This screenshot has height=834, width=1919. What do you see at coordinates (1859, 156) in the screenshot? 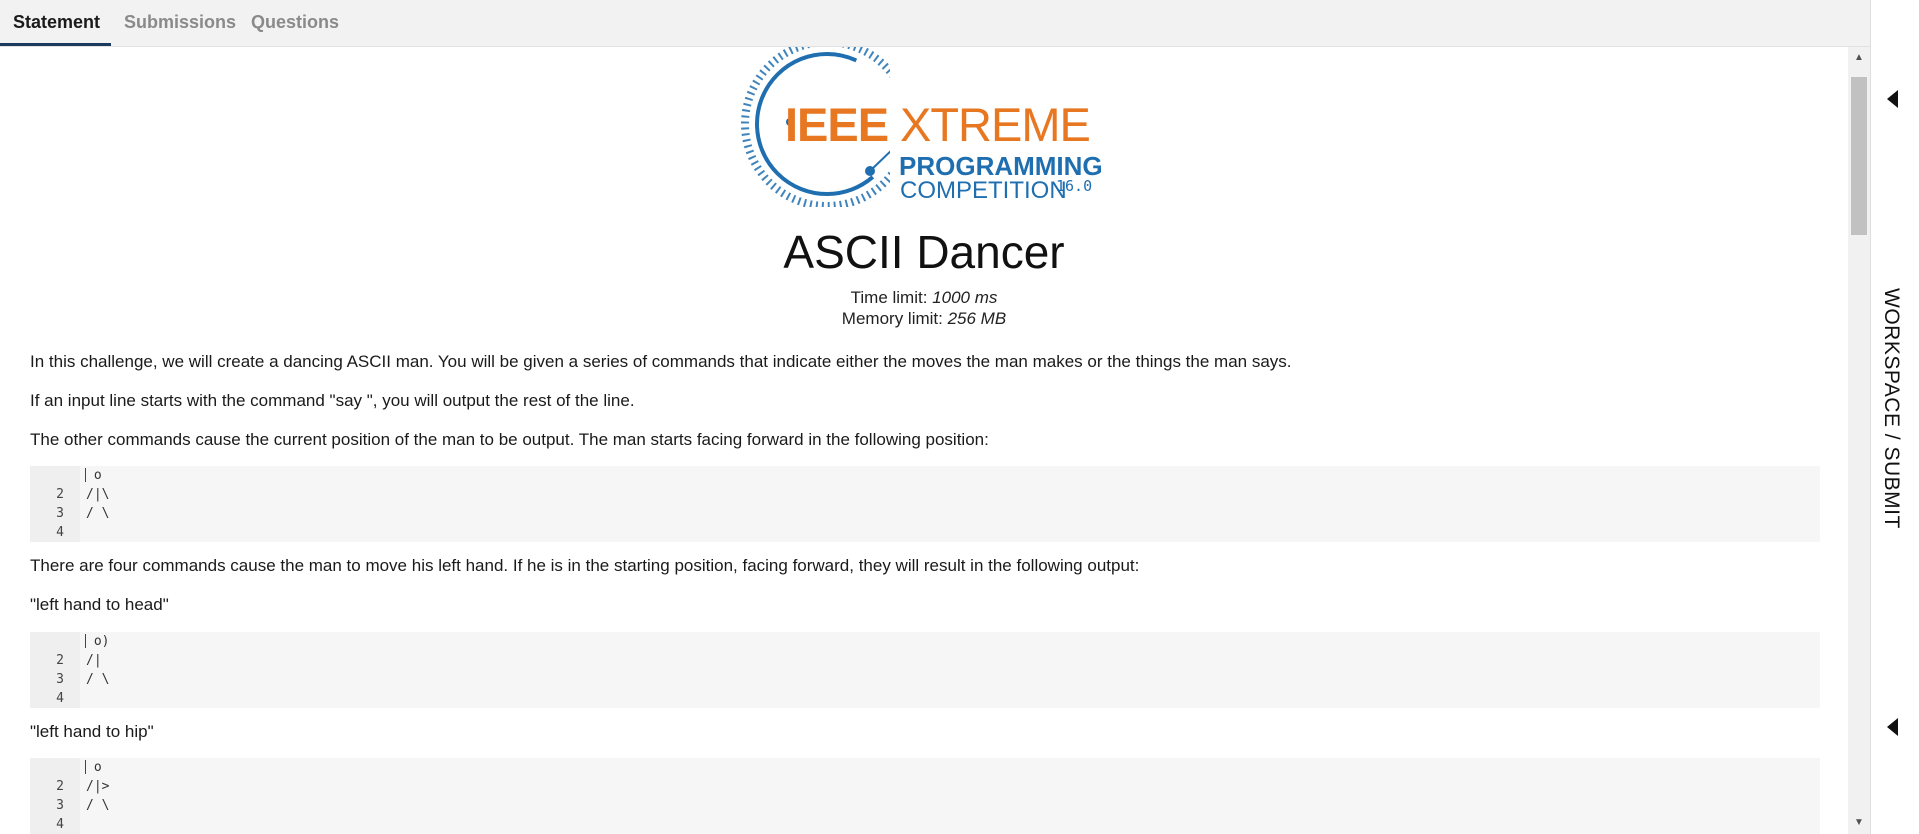
I see `scroll-thumb` at bounding box center [1859, 156].